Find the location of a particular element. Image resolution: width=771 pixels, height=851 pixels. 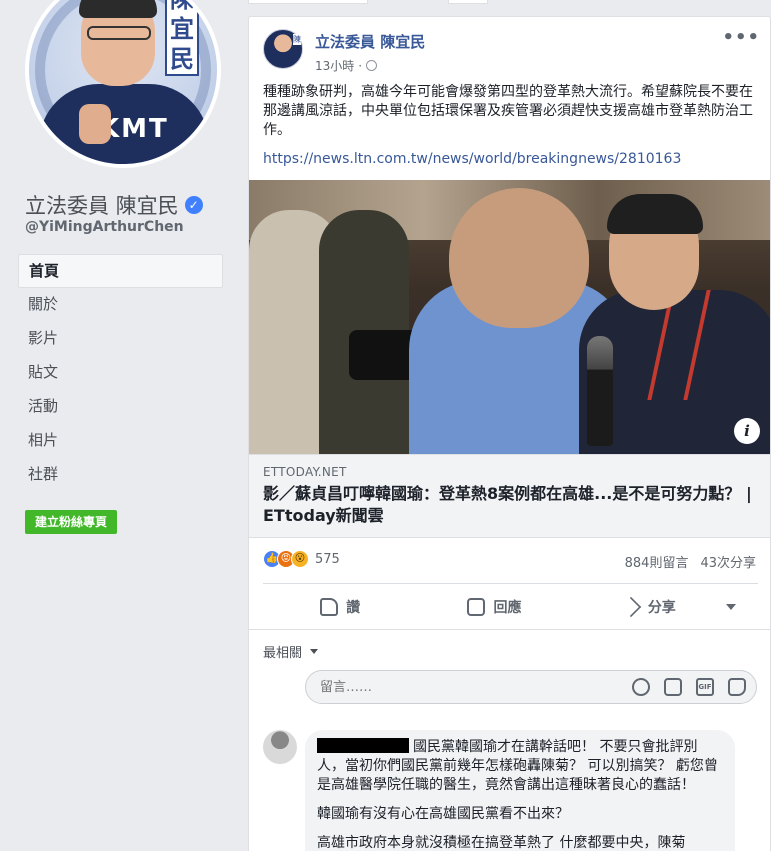

composer-icons: GIF is located at coordinates (689, 687).